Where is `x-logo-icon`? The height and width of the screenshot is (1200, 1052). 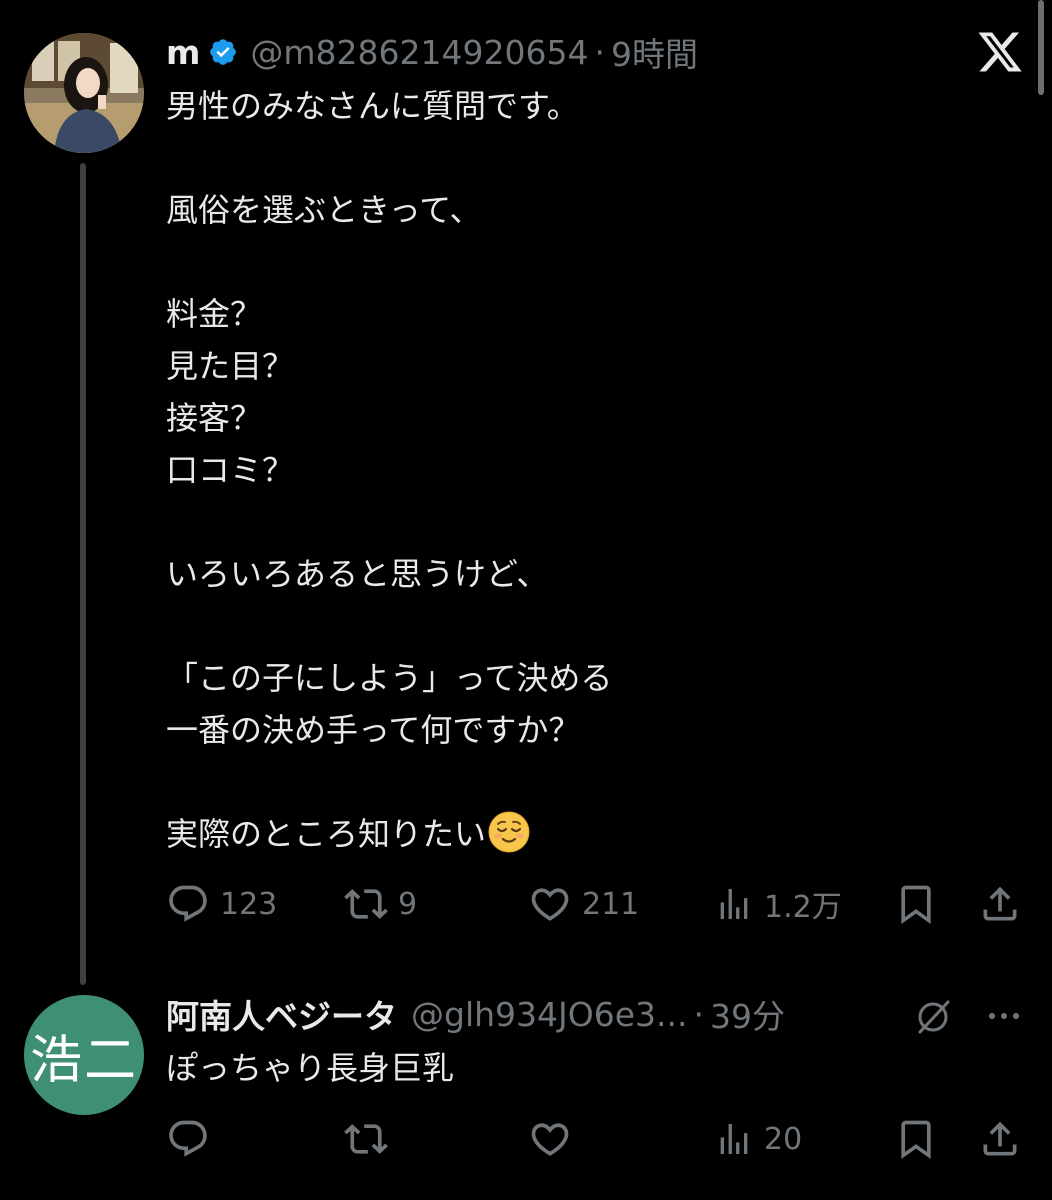
x-logo-icon is located at coordinates (1000, 52).